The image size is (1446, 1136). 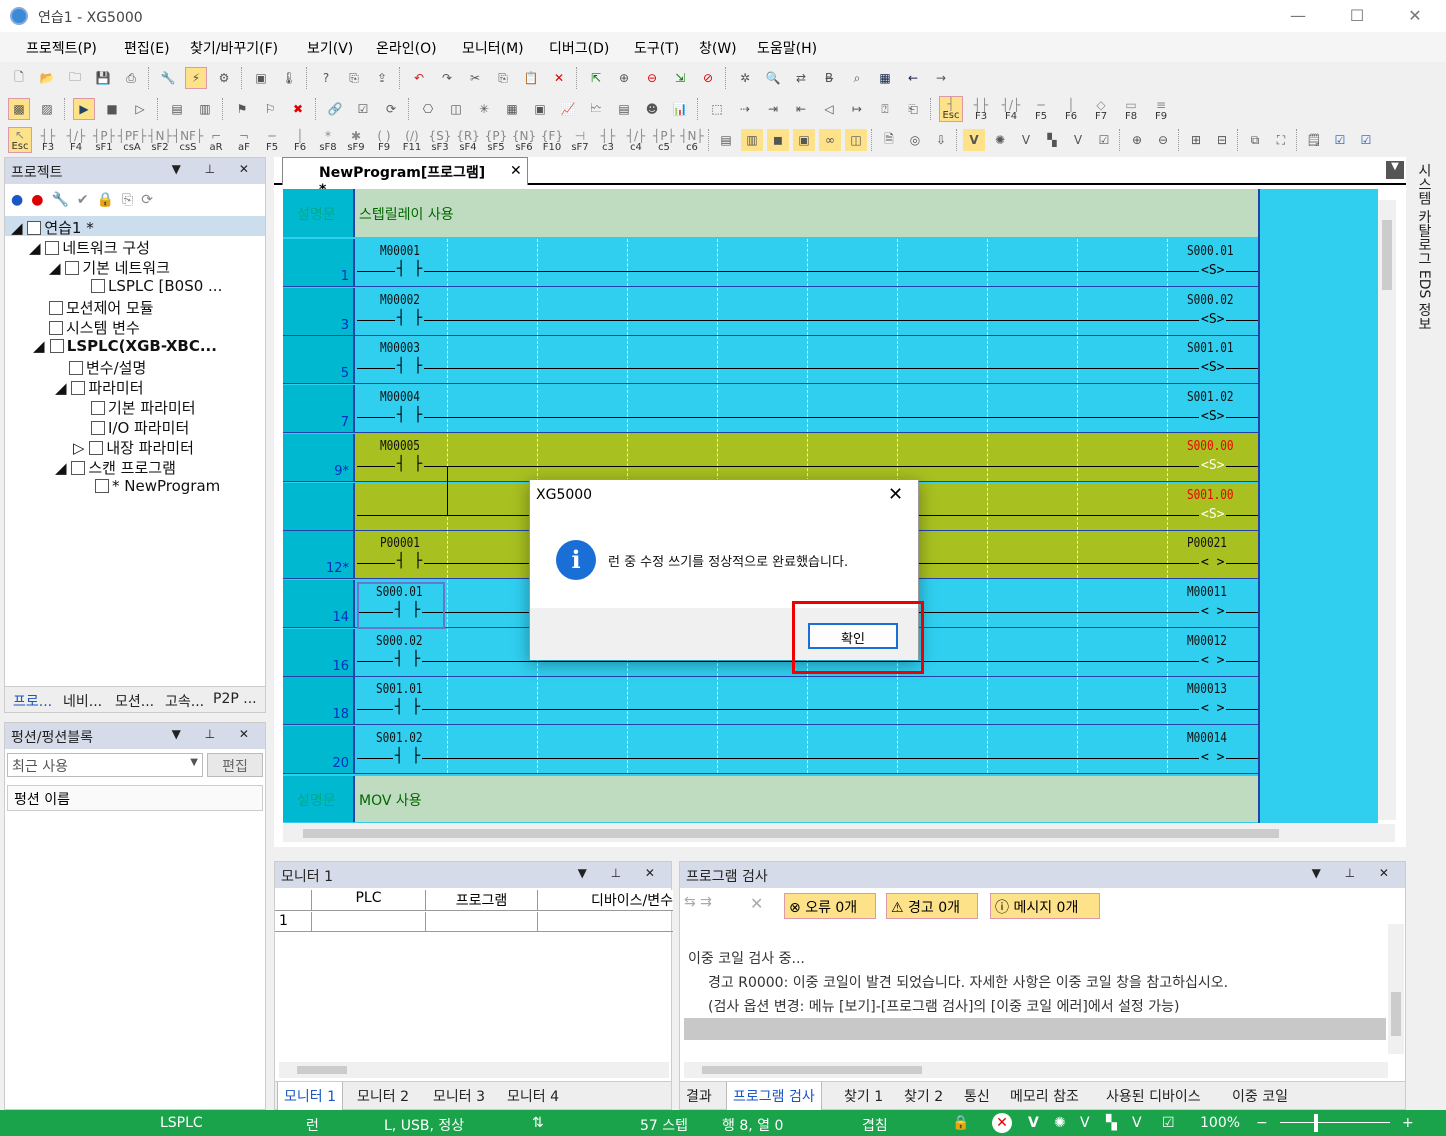 What do you see at coordinates (652, 109) in the screenshot?
I see `user-icon: ☻` at bounding box center [652, 109].